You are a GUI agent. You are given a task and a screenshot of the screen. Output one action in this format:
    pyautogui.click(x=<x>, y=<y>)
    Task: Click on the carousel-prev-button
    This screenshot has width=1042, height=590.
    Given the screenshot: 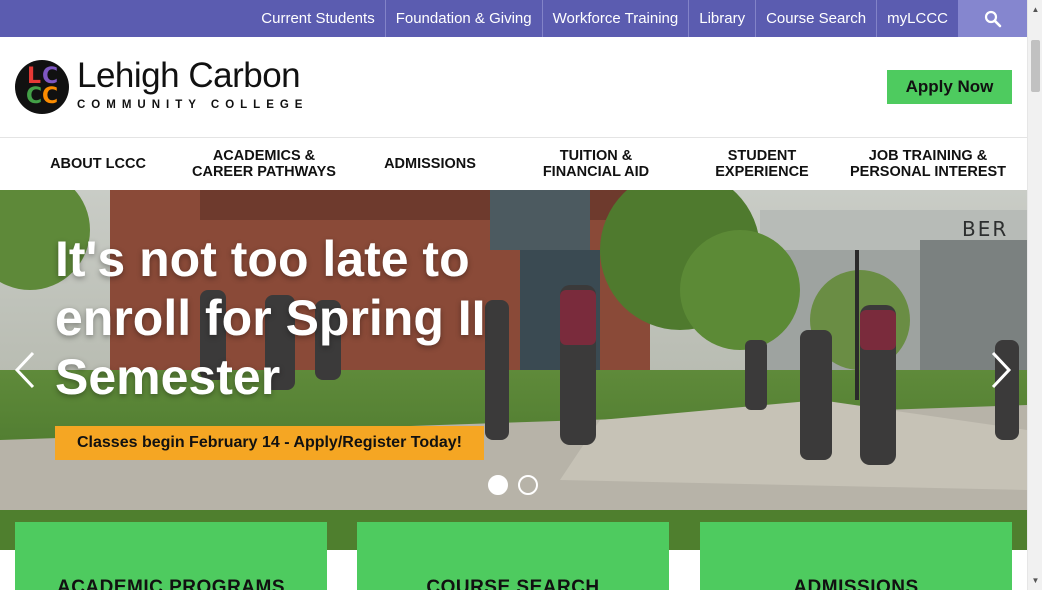 What is the action you would take?
    pyautogui.click(x=25, y=370)
    